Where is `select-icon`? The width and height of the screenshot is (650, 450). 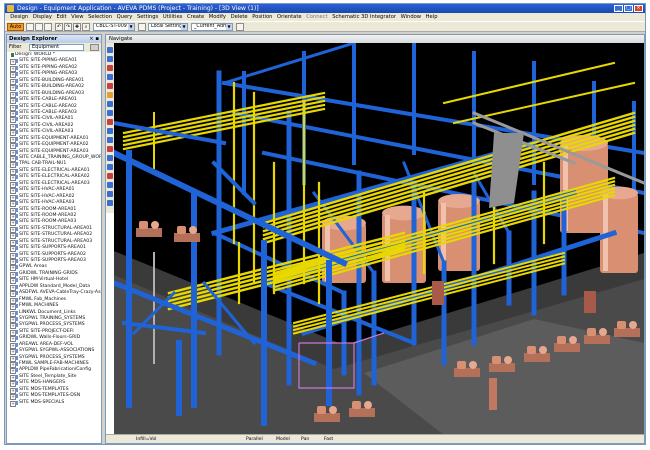 select-icon is located at coordinates (110, 59).